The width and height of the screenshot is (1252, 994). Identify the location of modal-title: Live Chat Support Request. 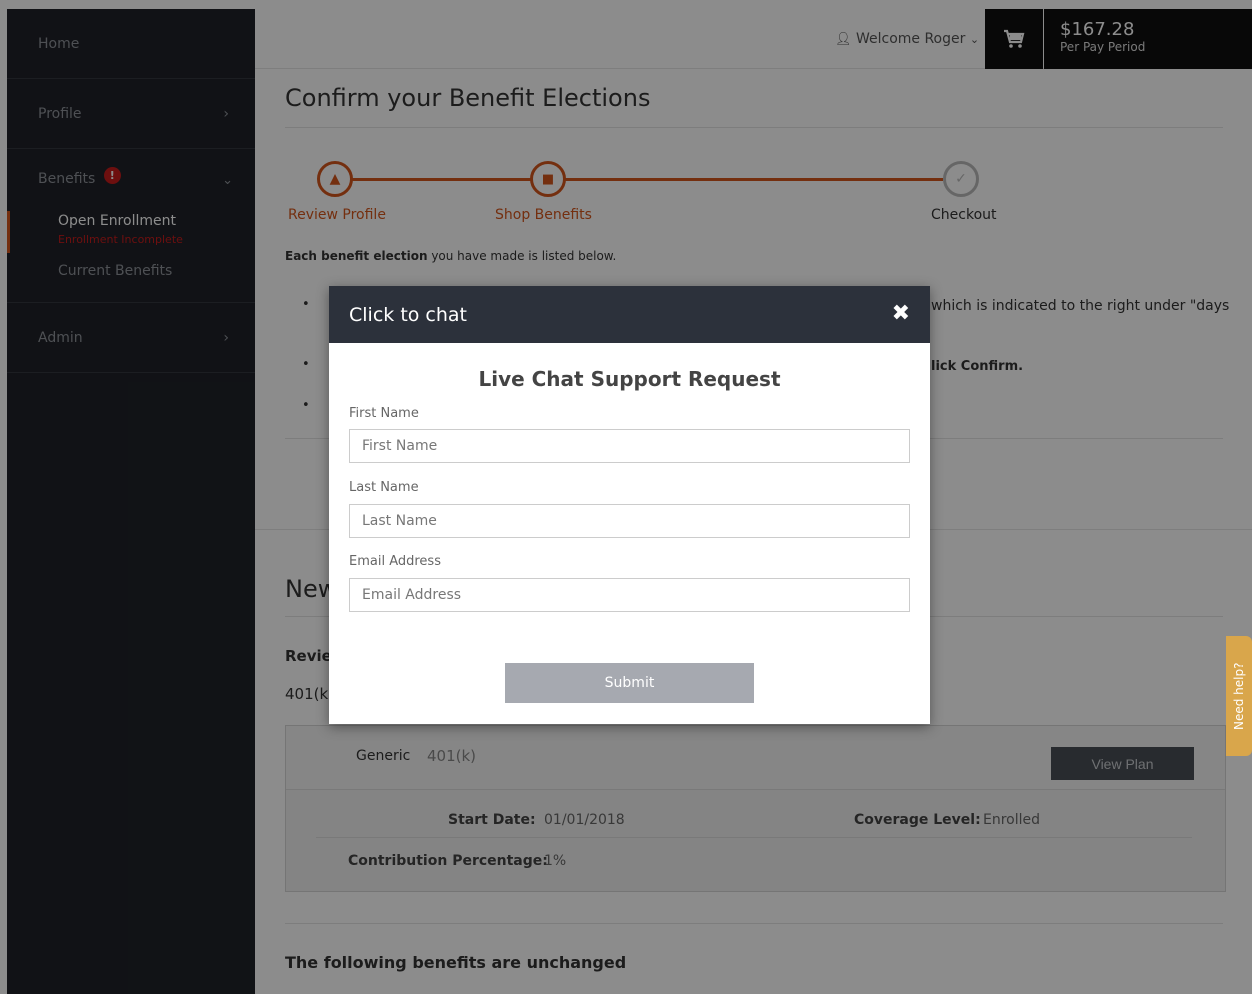
(629, 379).